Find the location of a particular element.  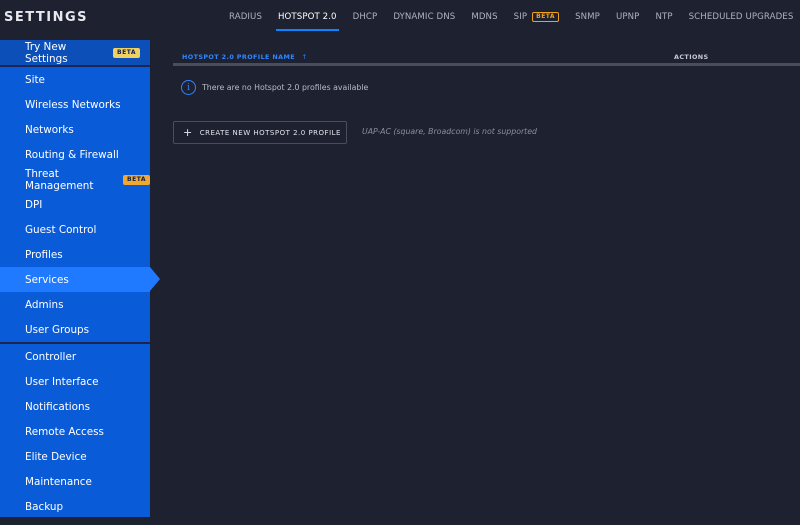

sidebar-item-services: Services is located at coordinates (80, 279).